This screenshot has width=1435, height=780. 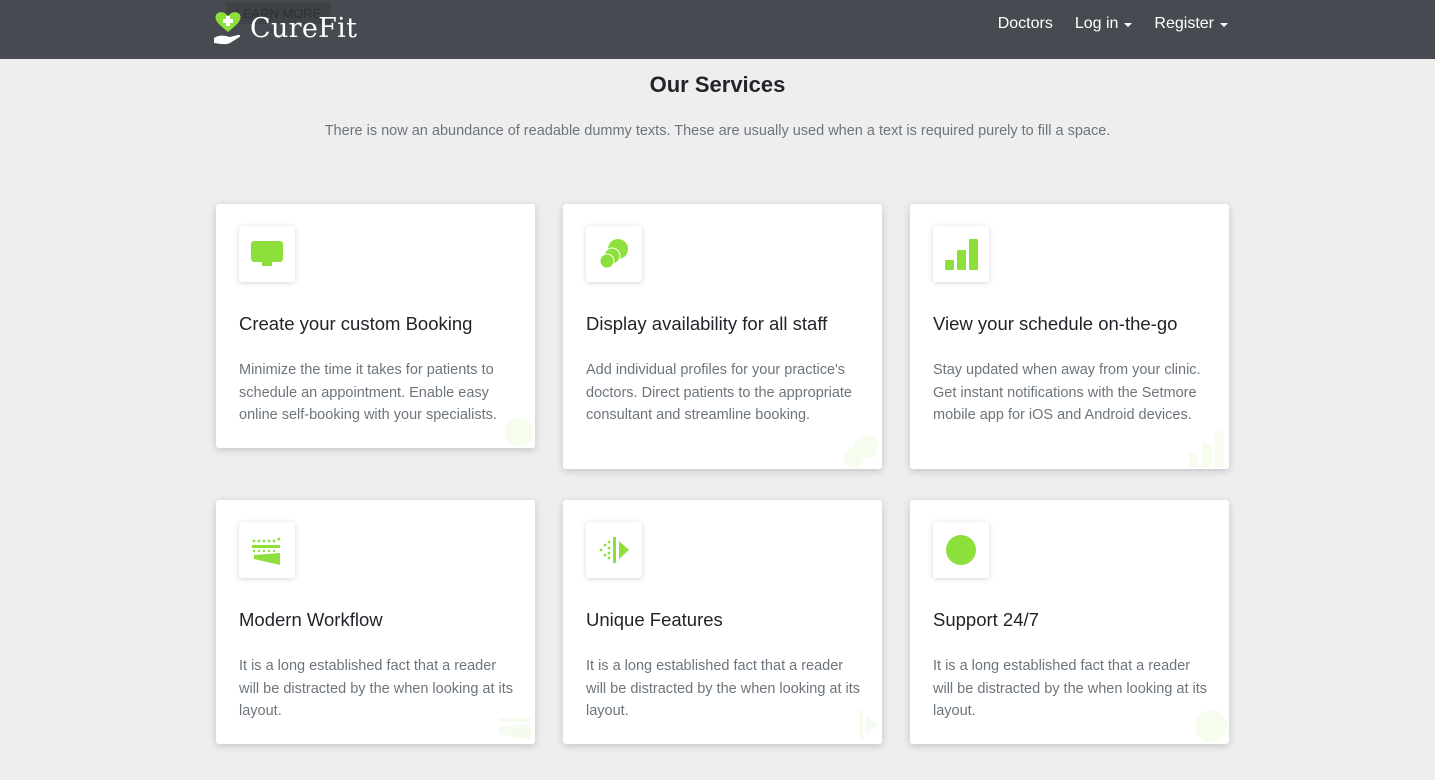 I want to click on workflow-icon, so click(x=266, y=551).